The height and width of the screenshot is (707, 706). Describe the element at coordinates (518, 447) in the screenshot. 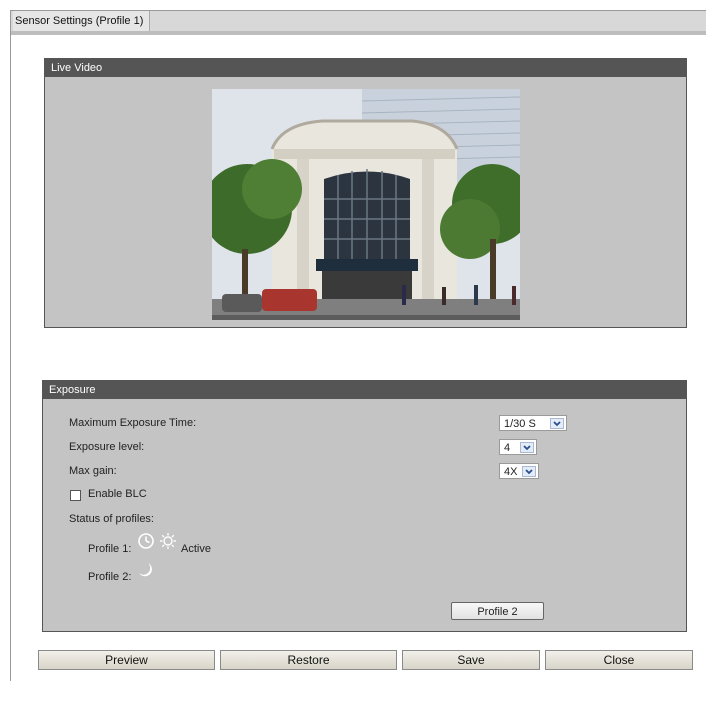

I see `exposure-level-select: 4` at that location.